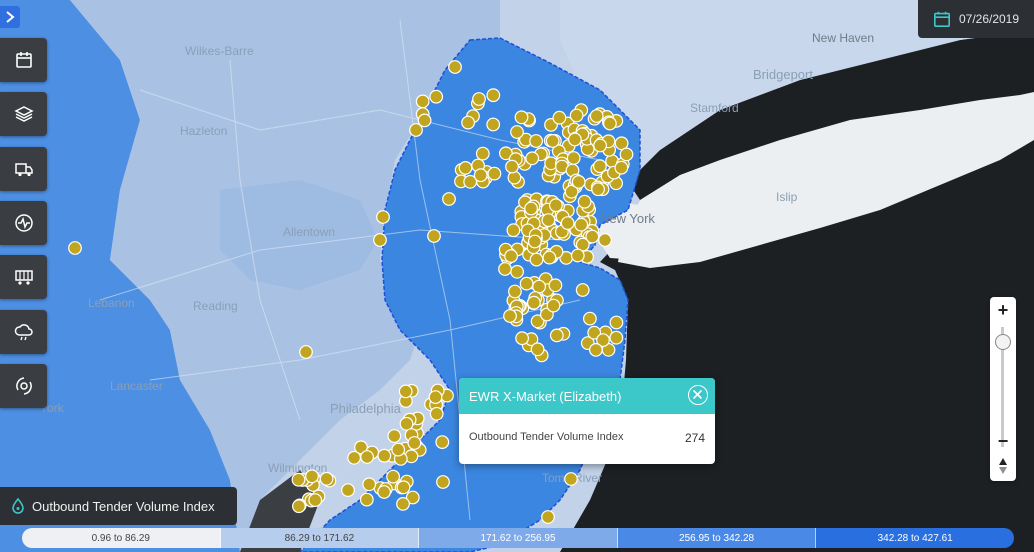 The width and height of the screenshot is (1034, 552). Describe the element at coordinates (976, 19) in the screenshot. I see `date-picker: 07/26/2019` at that location.